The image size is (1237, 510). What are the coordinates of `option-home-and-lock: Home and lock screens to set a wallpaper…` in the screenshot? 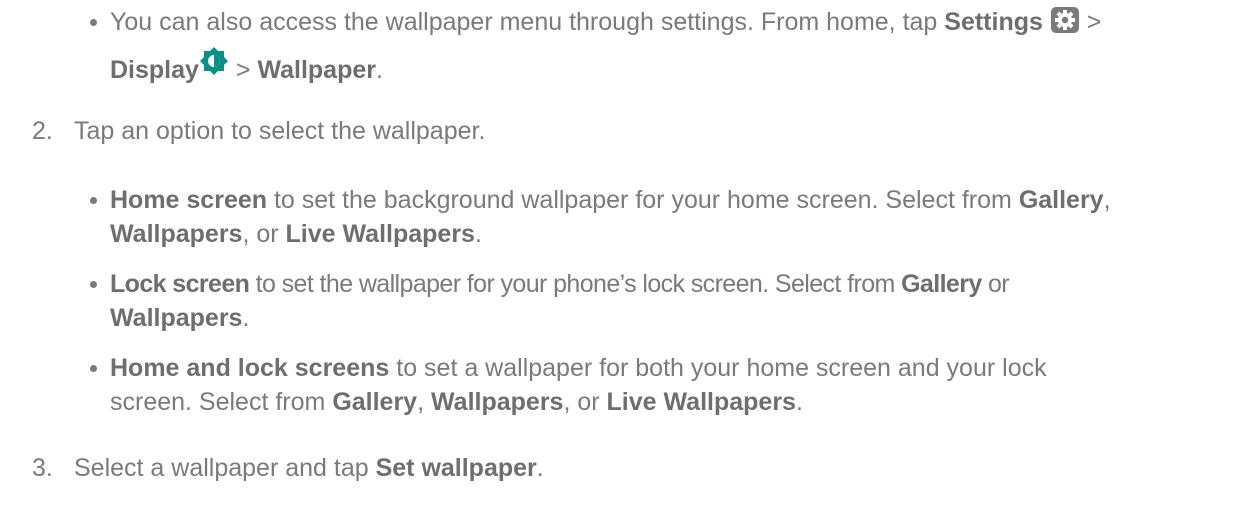 It's located at (578, 368).